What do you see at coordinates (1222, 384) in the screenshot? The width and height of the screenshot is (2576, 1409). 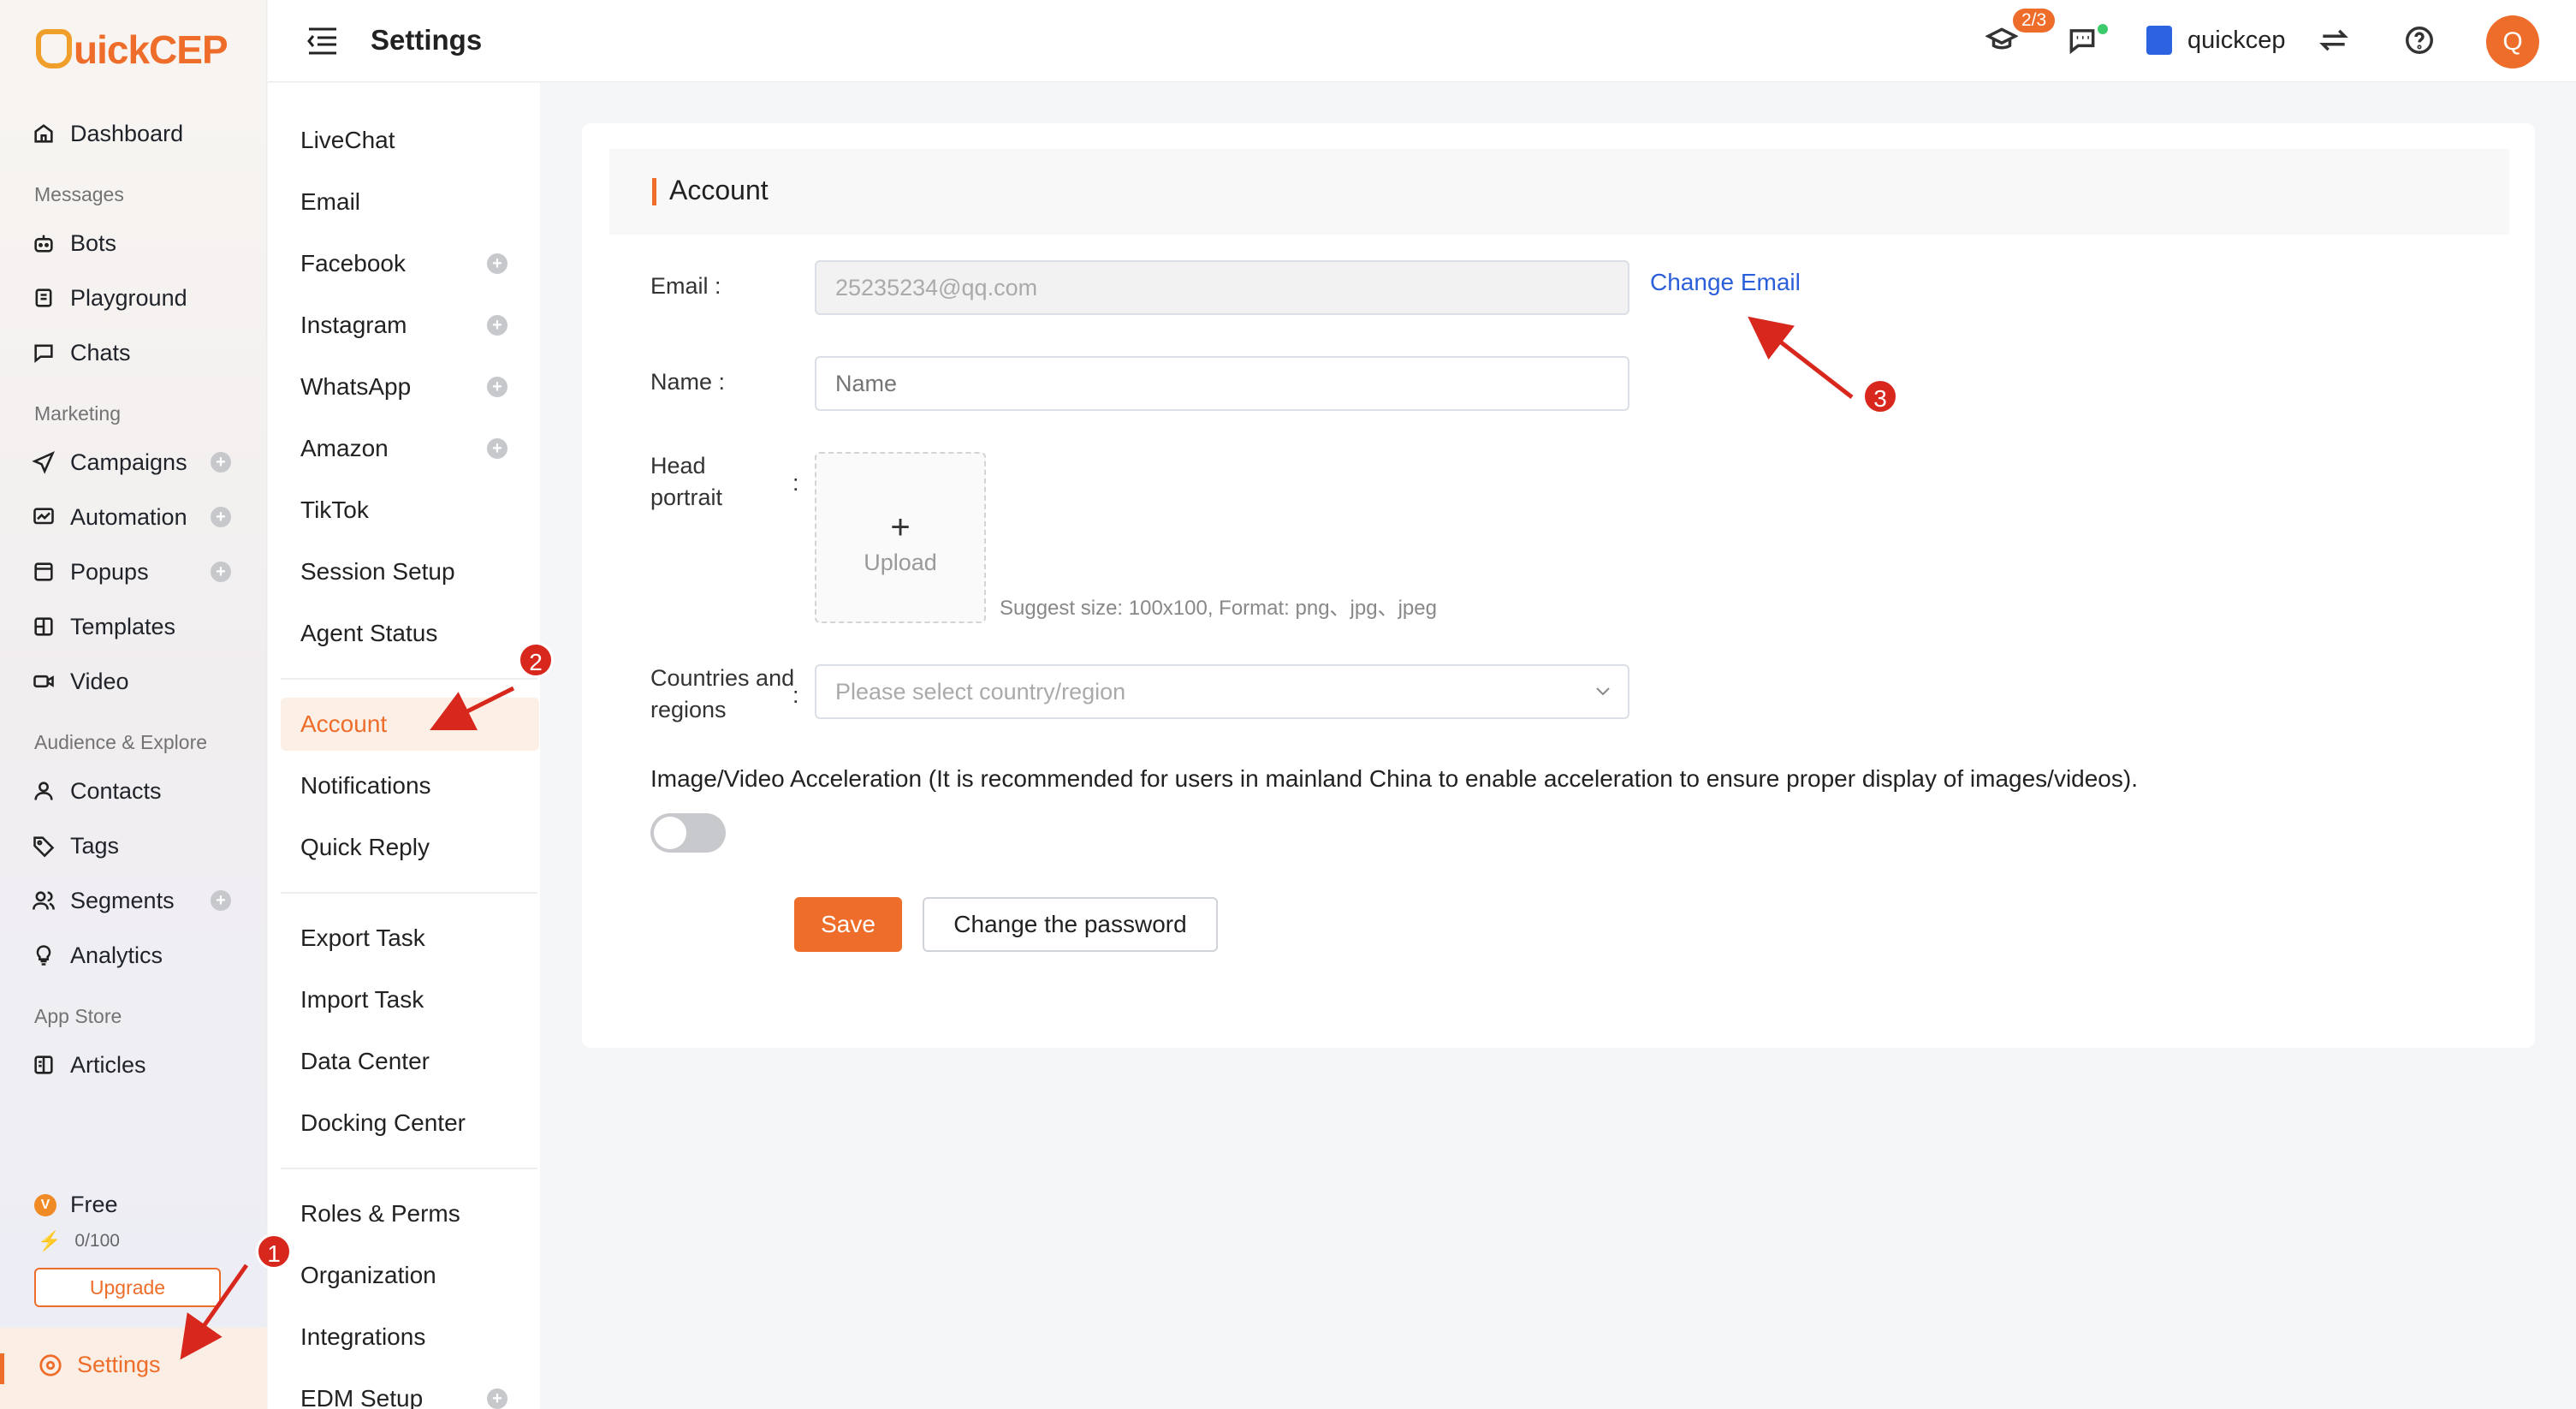 I see `name-field` at bounding box center [1222, 384].